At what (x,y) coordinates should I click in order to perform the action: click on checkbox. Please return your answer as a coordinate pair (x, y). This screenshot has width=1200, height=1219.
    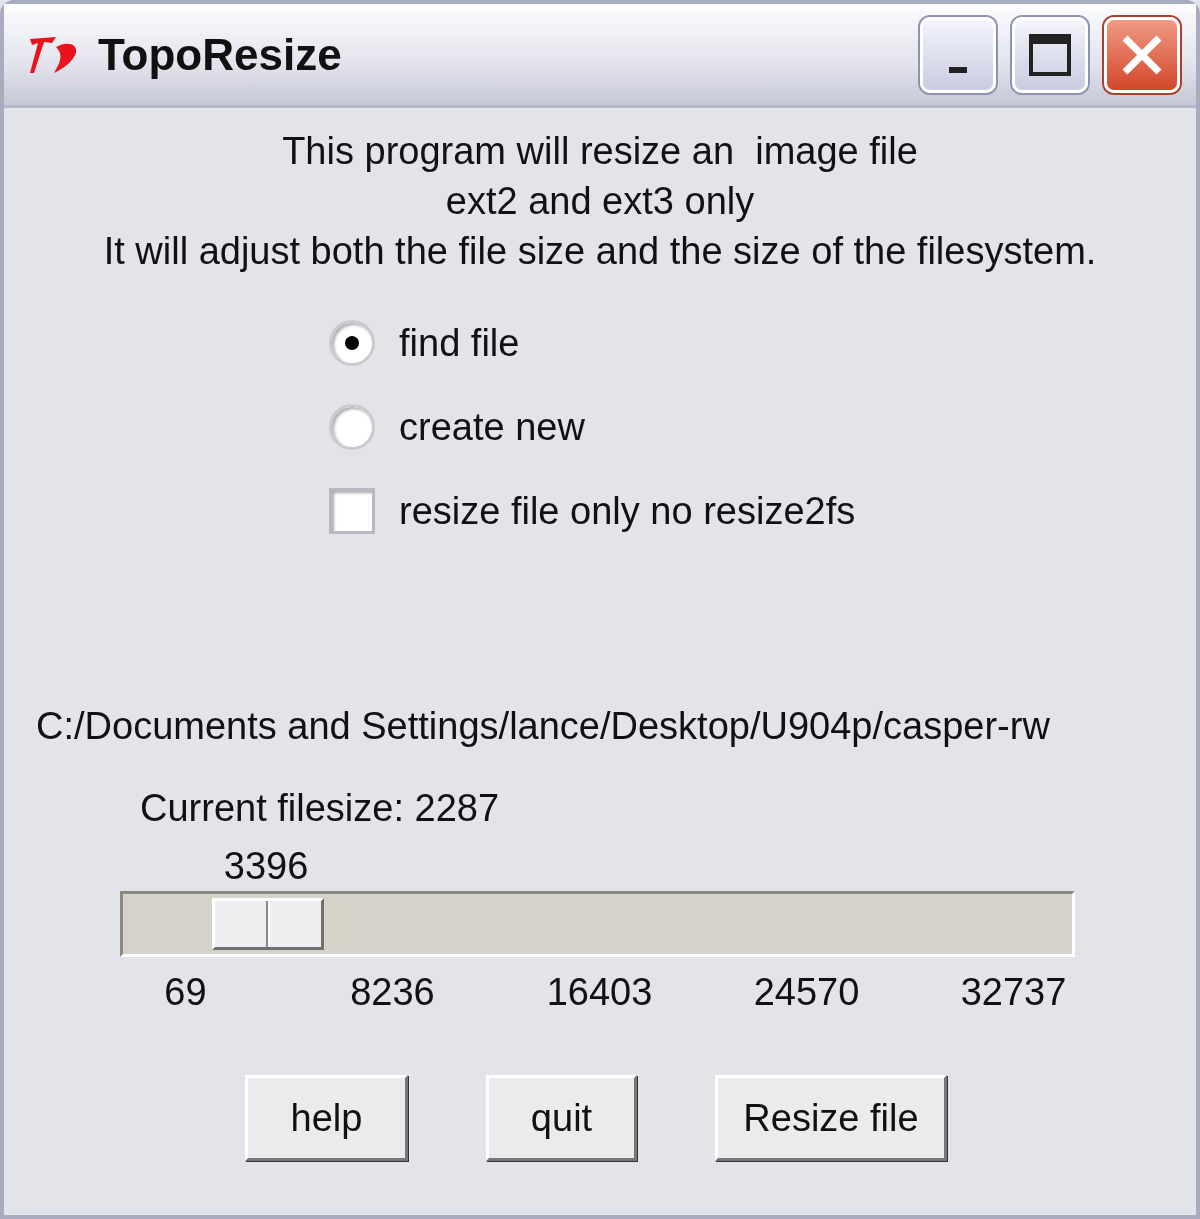
    Looking at the image, I should click on (352, 511).